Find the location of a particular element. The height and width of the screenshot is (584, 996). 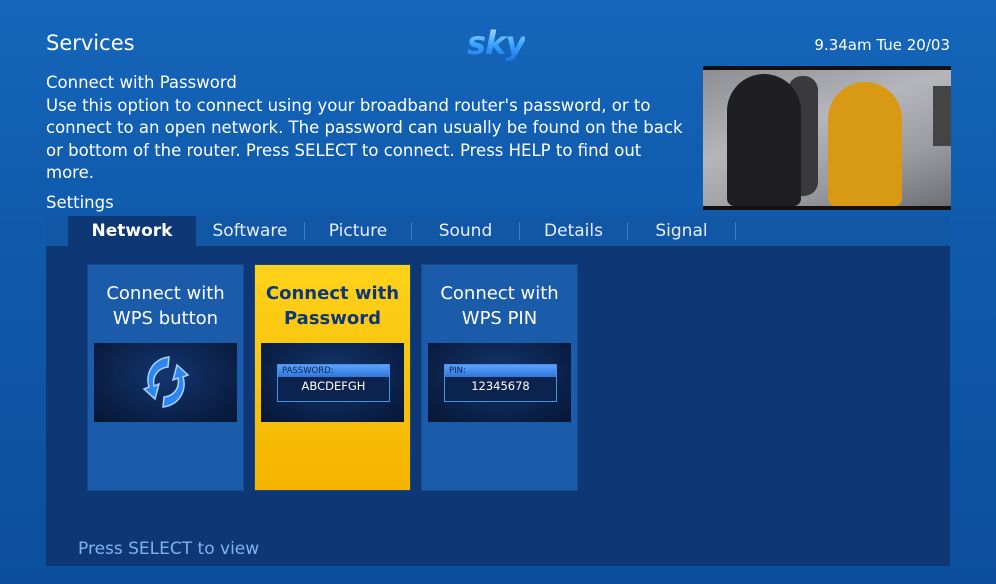

tab-software: Software is located at coordinates (250, 231).